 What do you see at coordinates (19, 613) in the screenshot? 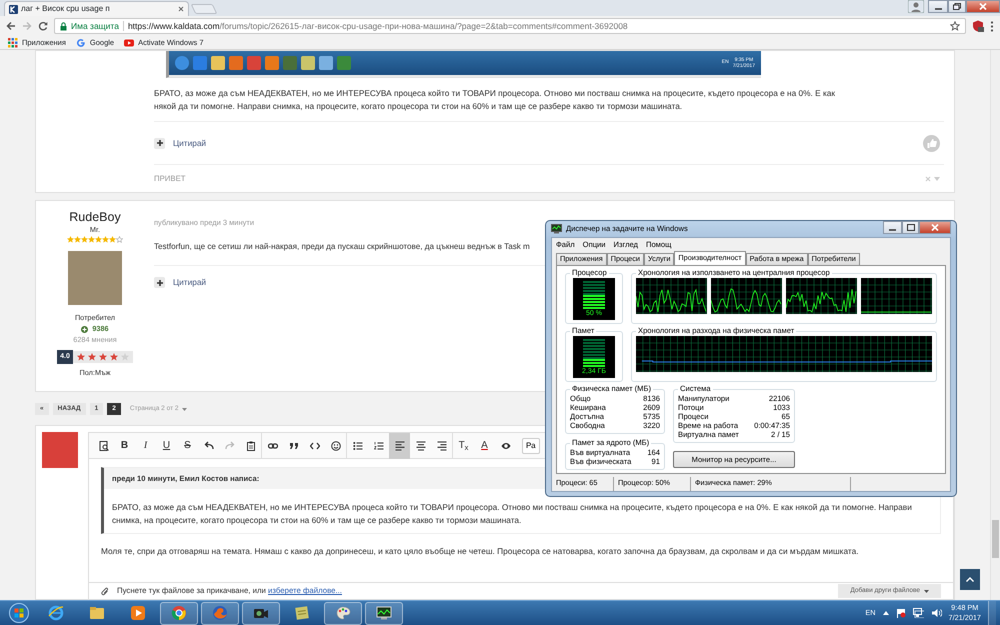
I see `windows-logo-icon` at bounding box center [19, 613].